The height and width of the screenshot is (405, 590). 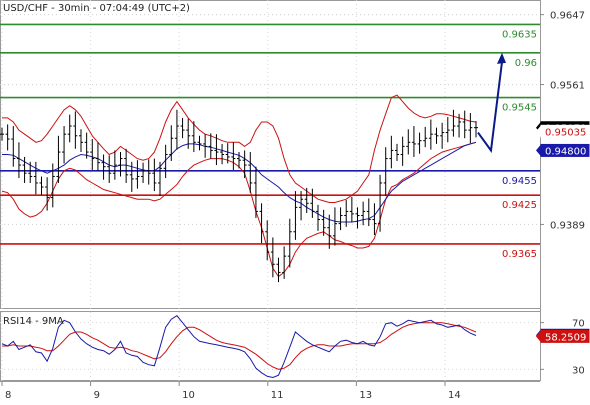 What do you see at coordinates (565, 132) in the screenshot?
I see `bollinger-price-box-text: 0.95035` at bounding box center [565, 132].